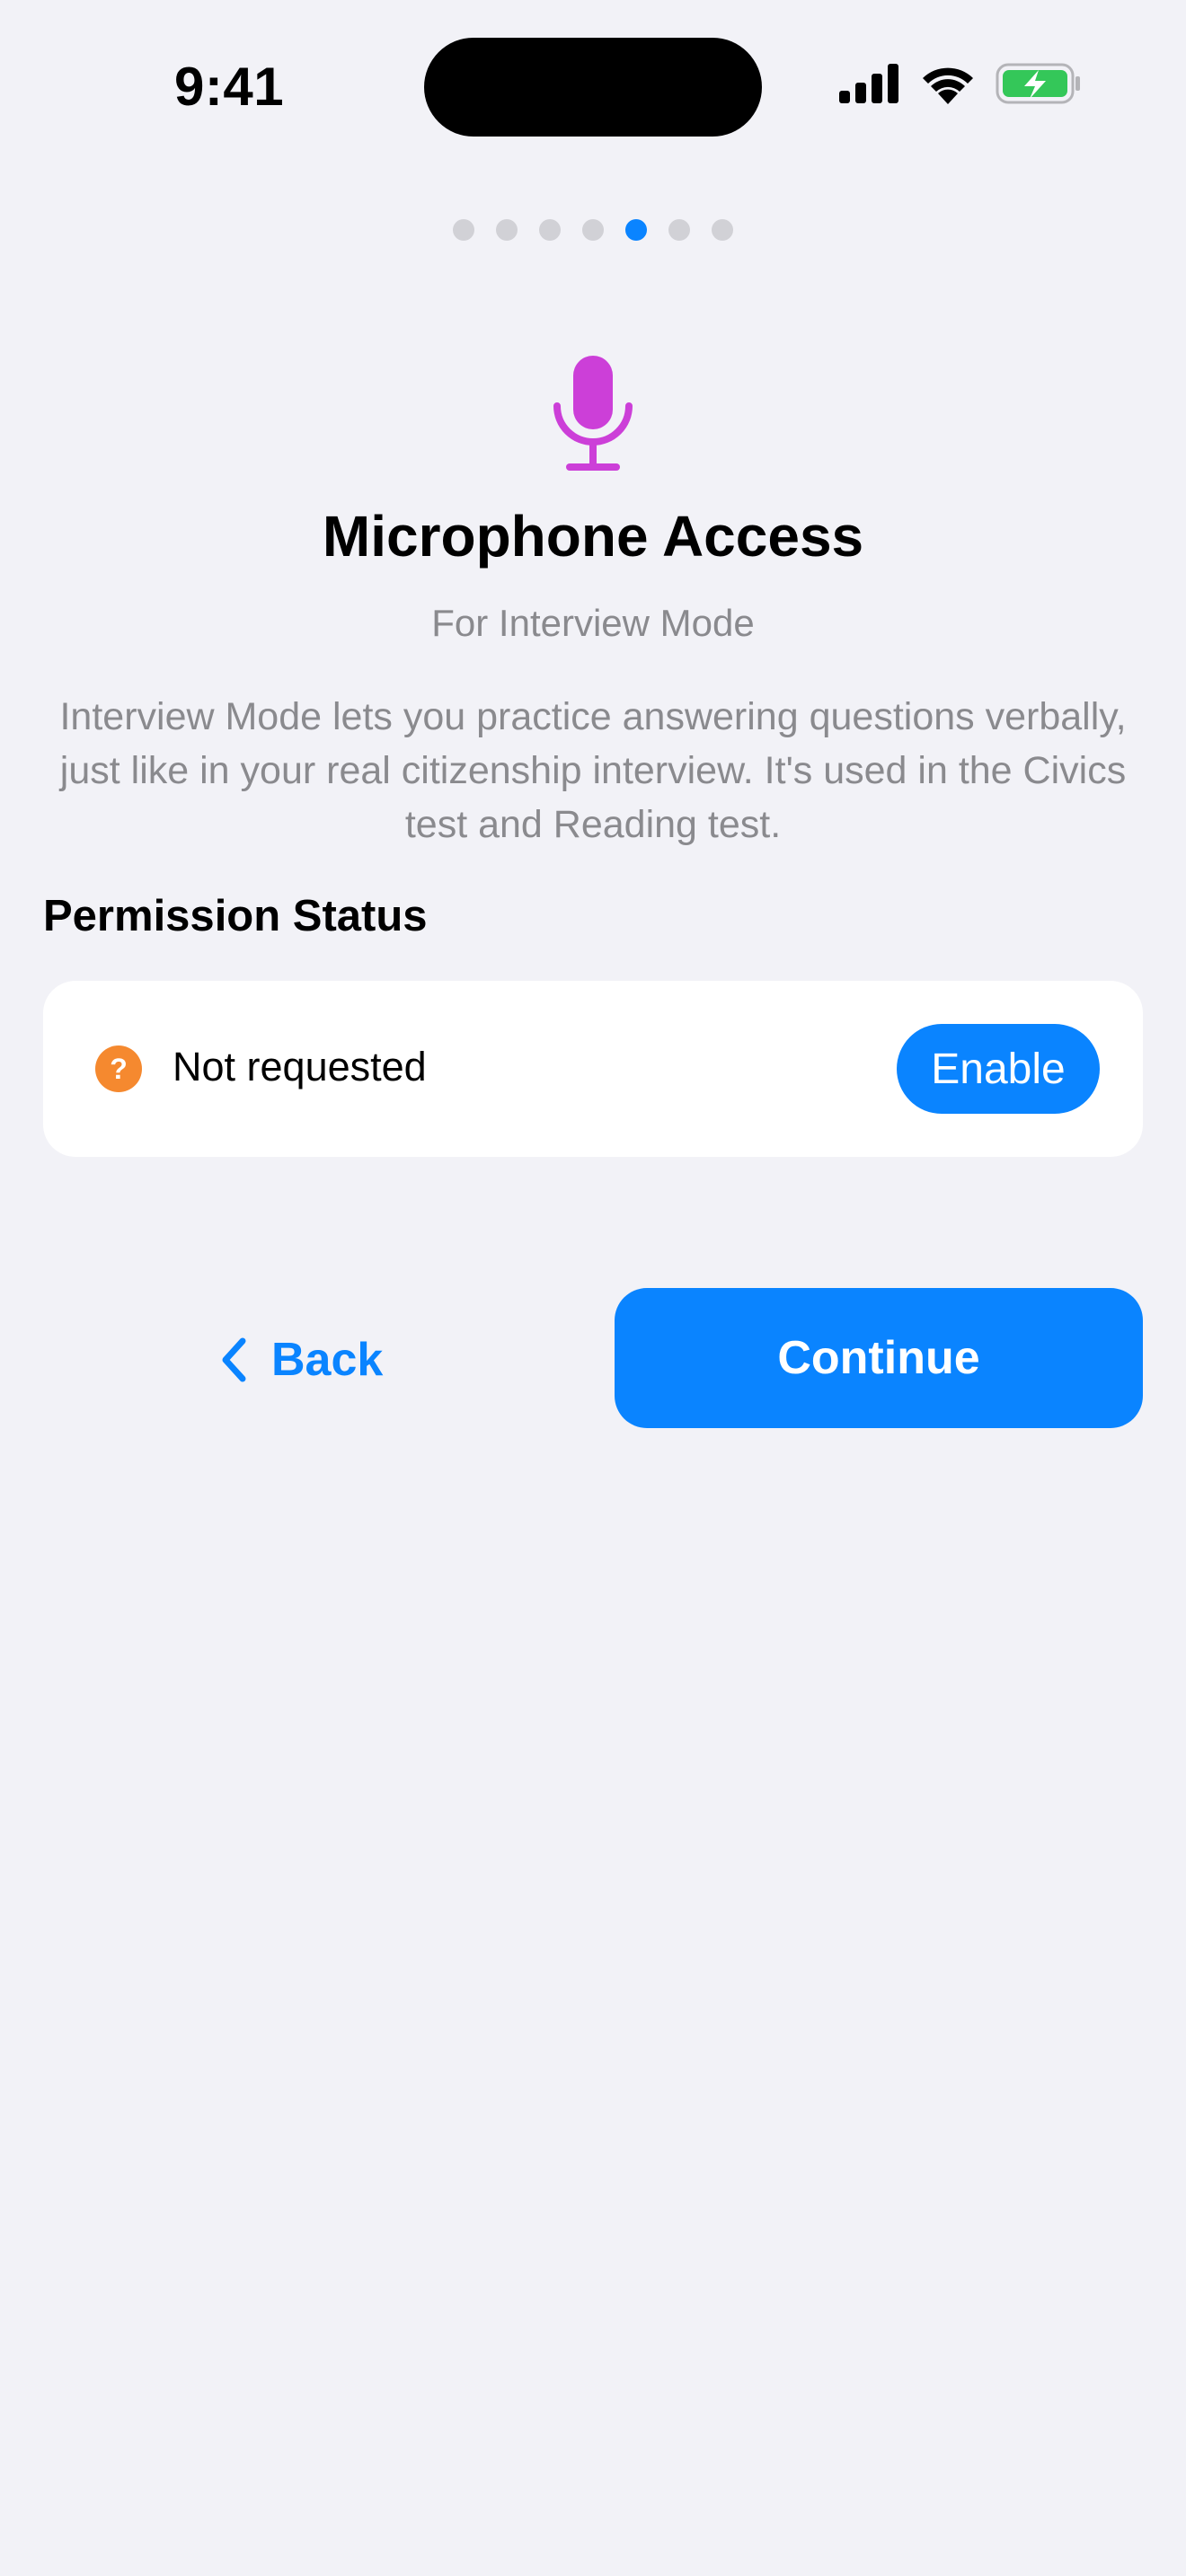 The height and width of the screenshot is (2576, 1186). What do you see at coordinates (593, 413) in the screenshot?
I see `microphone-icon` at bounding box center [593, 413].